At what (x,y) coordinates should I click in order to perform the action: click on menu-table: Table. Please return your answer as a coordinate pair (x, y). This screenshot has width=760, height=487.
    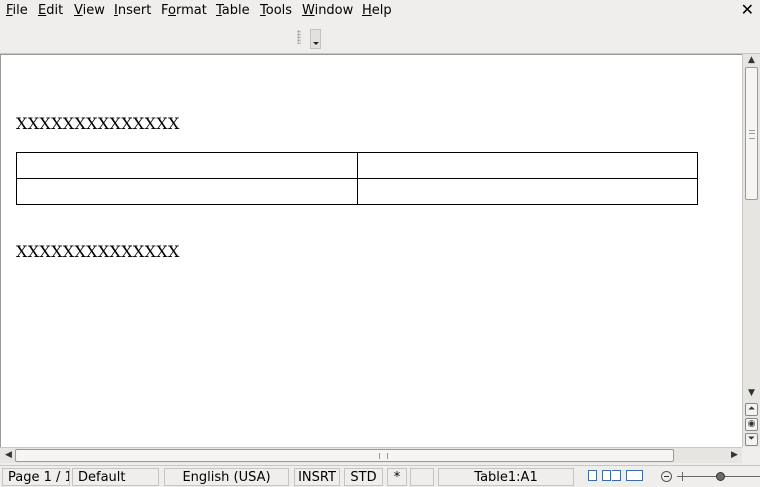
    Looking at the image, I should click on (233, 10).